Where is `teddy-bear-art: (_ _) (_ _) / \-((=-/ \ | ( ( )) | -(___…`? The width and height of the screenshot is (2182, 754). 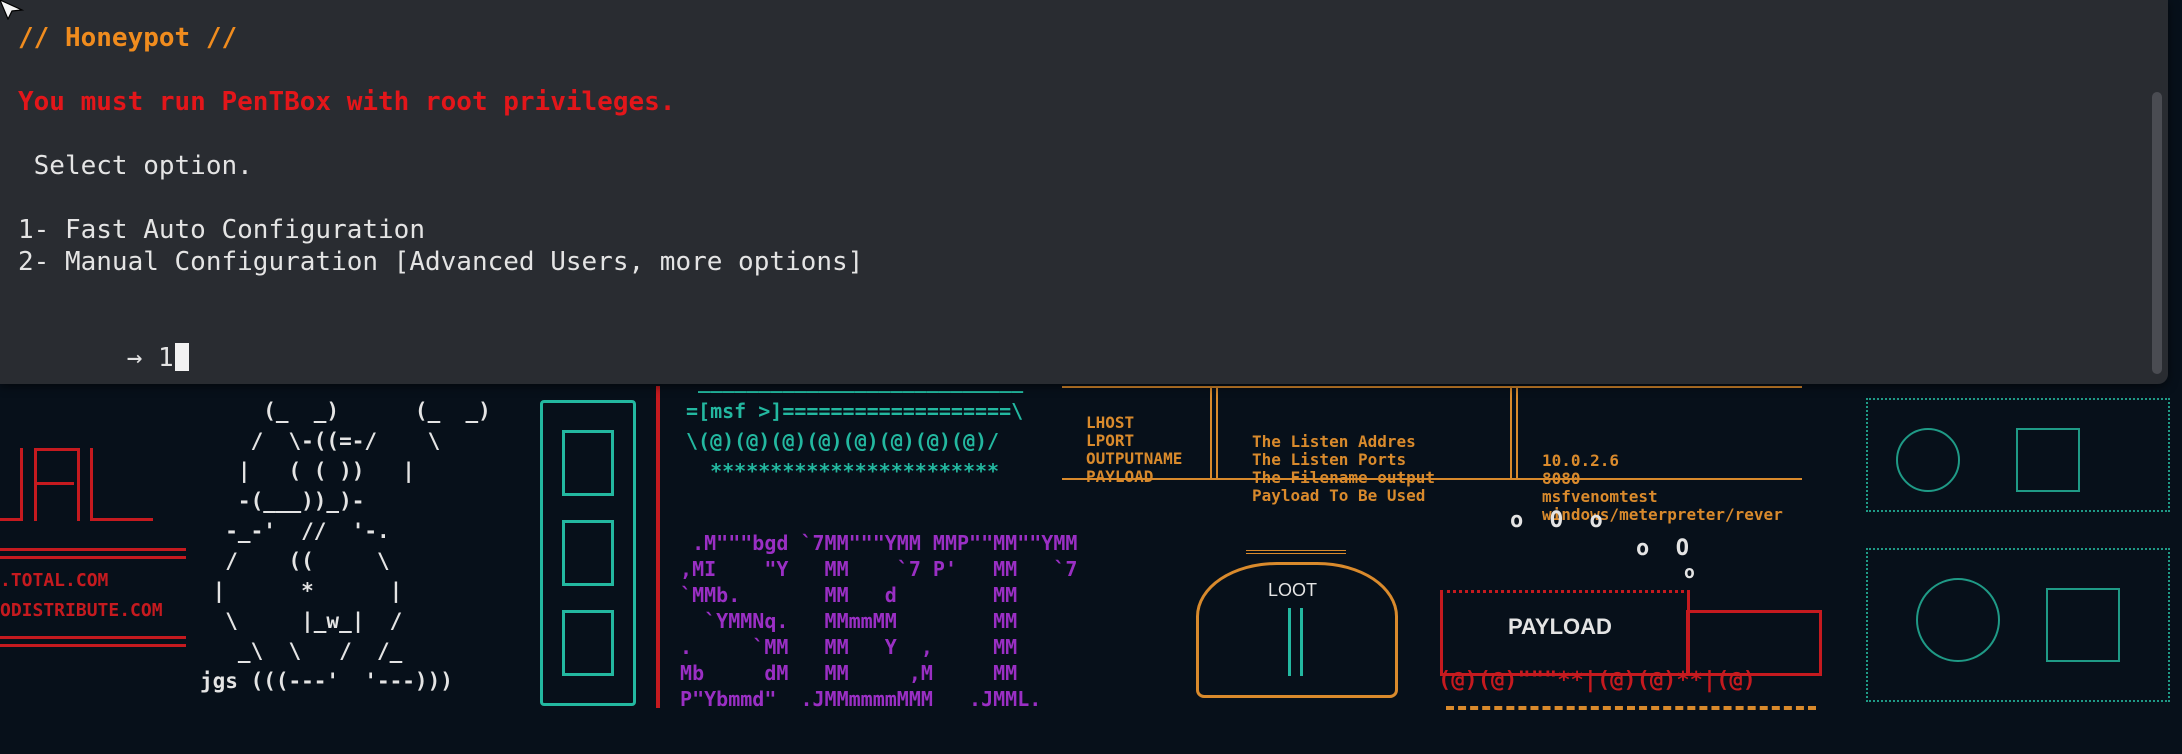 teddy-bear-art: (_ _) (_ _) / \-((=-/ \ | ( ( )) | -(___… is located at coordinates (345, 546).